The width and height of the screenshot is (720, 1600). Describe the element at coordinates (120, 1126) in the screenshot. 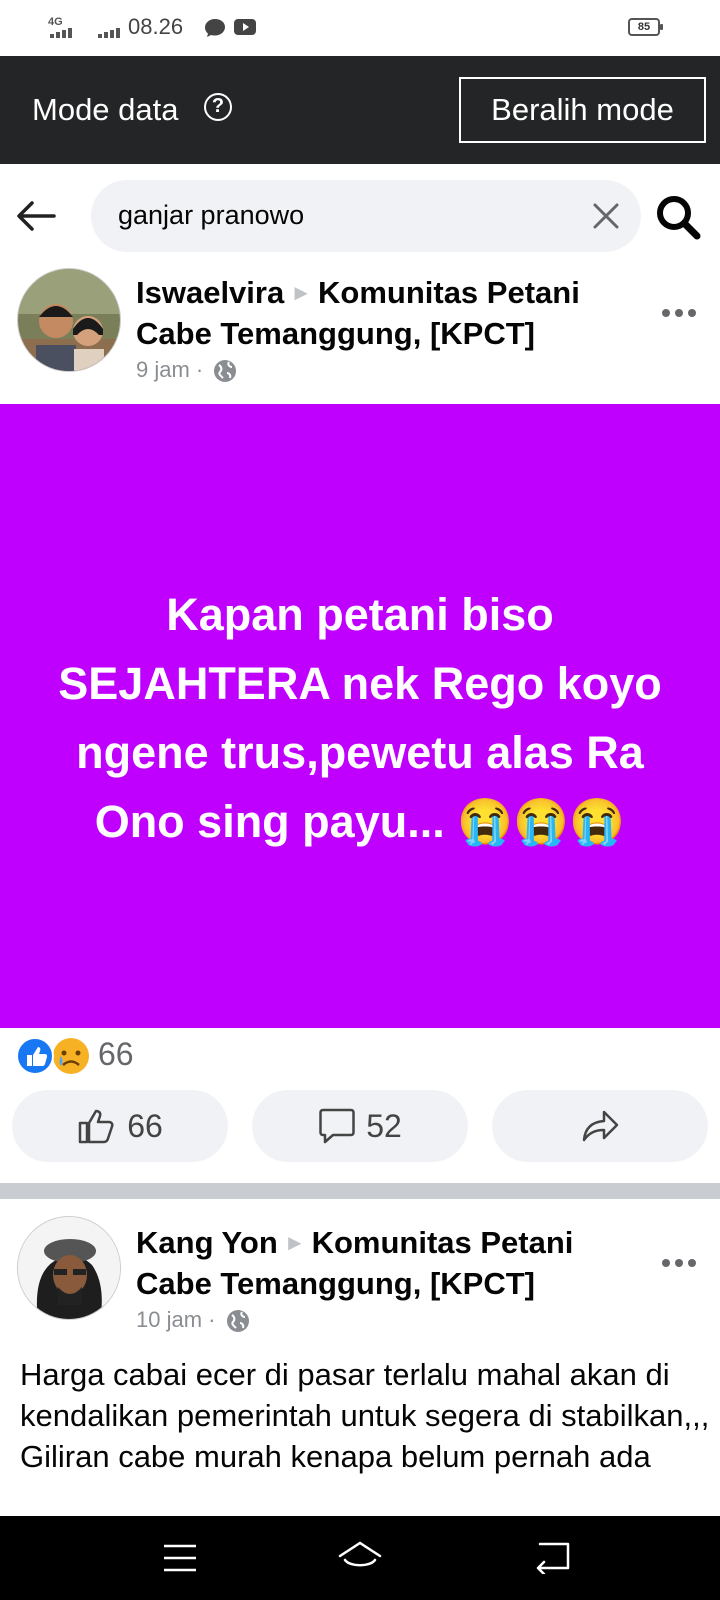

I see `like-button: 66` at that location.